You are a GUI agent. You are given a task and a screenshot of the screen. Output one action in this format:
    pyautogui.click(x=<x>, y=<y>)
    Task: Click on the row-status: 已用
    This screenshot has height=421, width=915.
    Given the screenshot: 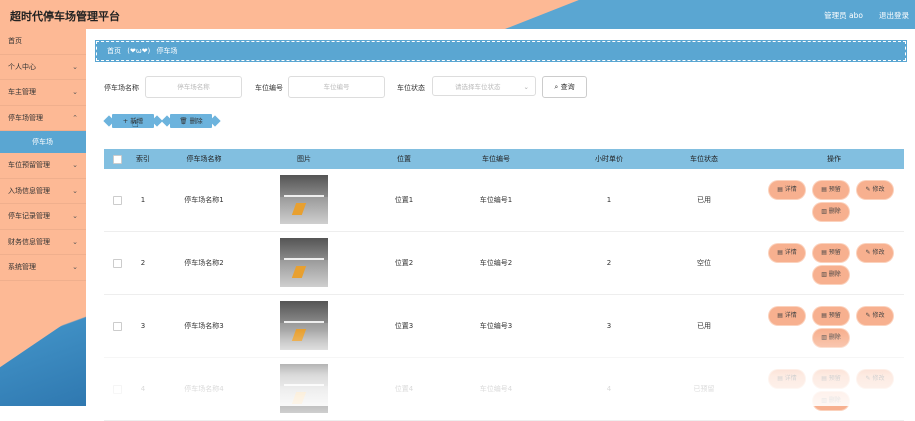 What is the action you would take?
    pyautogui.click(x=704, y=326)
    